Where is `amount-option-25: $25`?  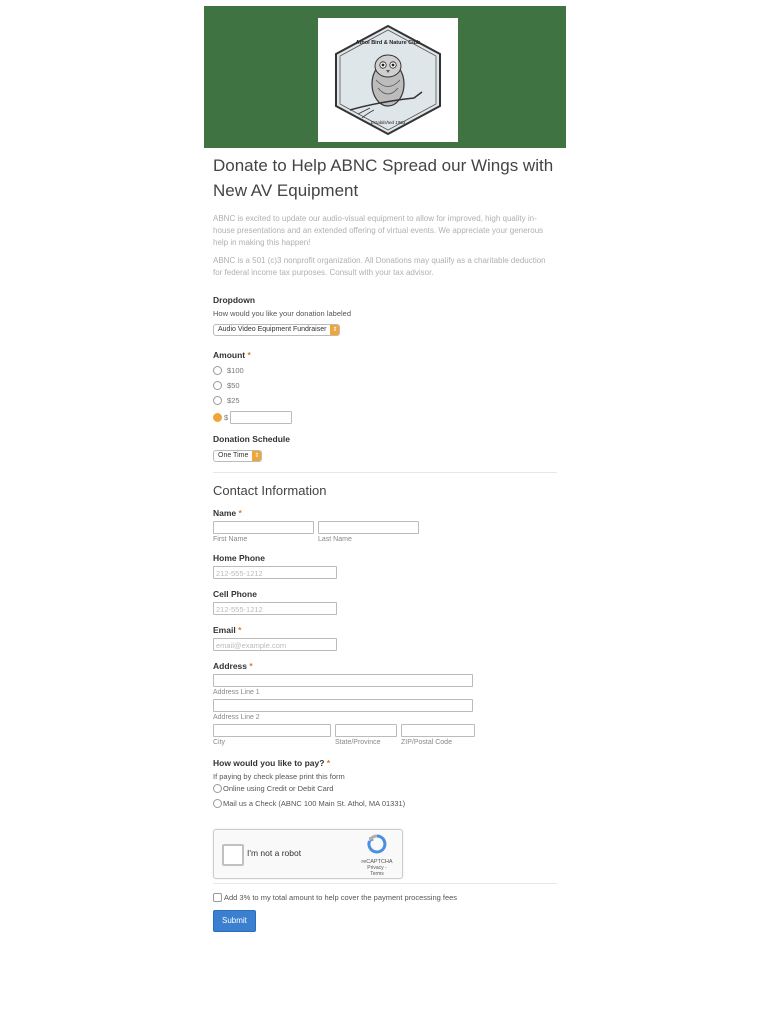 amount-option-25: $25 is located at coordinates (385, 400).